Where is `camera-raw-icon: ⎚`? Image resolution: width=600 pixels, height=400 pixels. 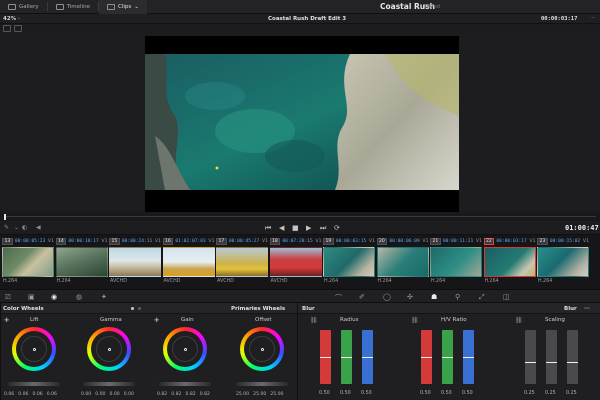
camera-raw-icon: ⎚ is located at coordinates (8, 297).